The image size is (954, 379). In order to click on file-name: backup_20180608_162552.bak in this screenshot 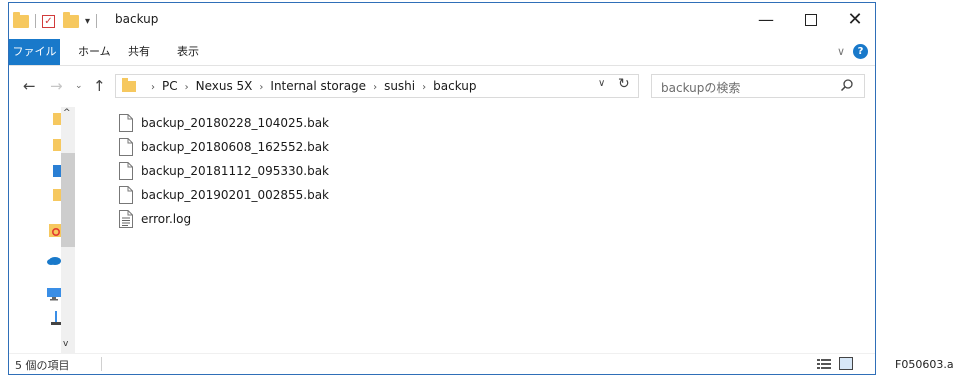, I will do `click(235, 147)`.